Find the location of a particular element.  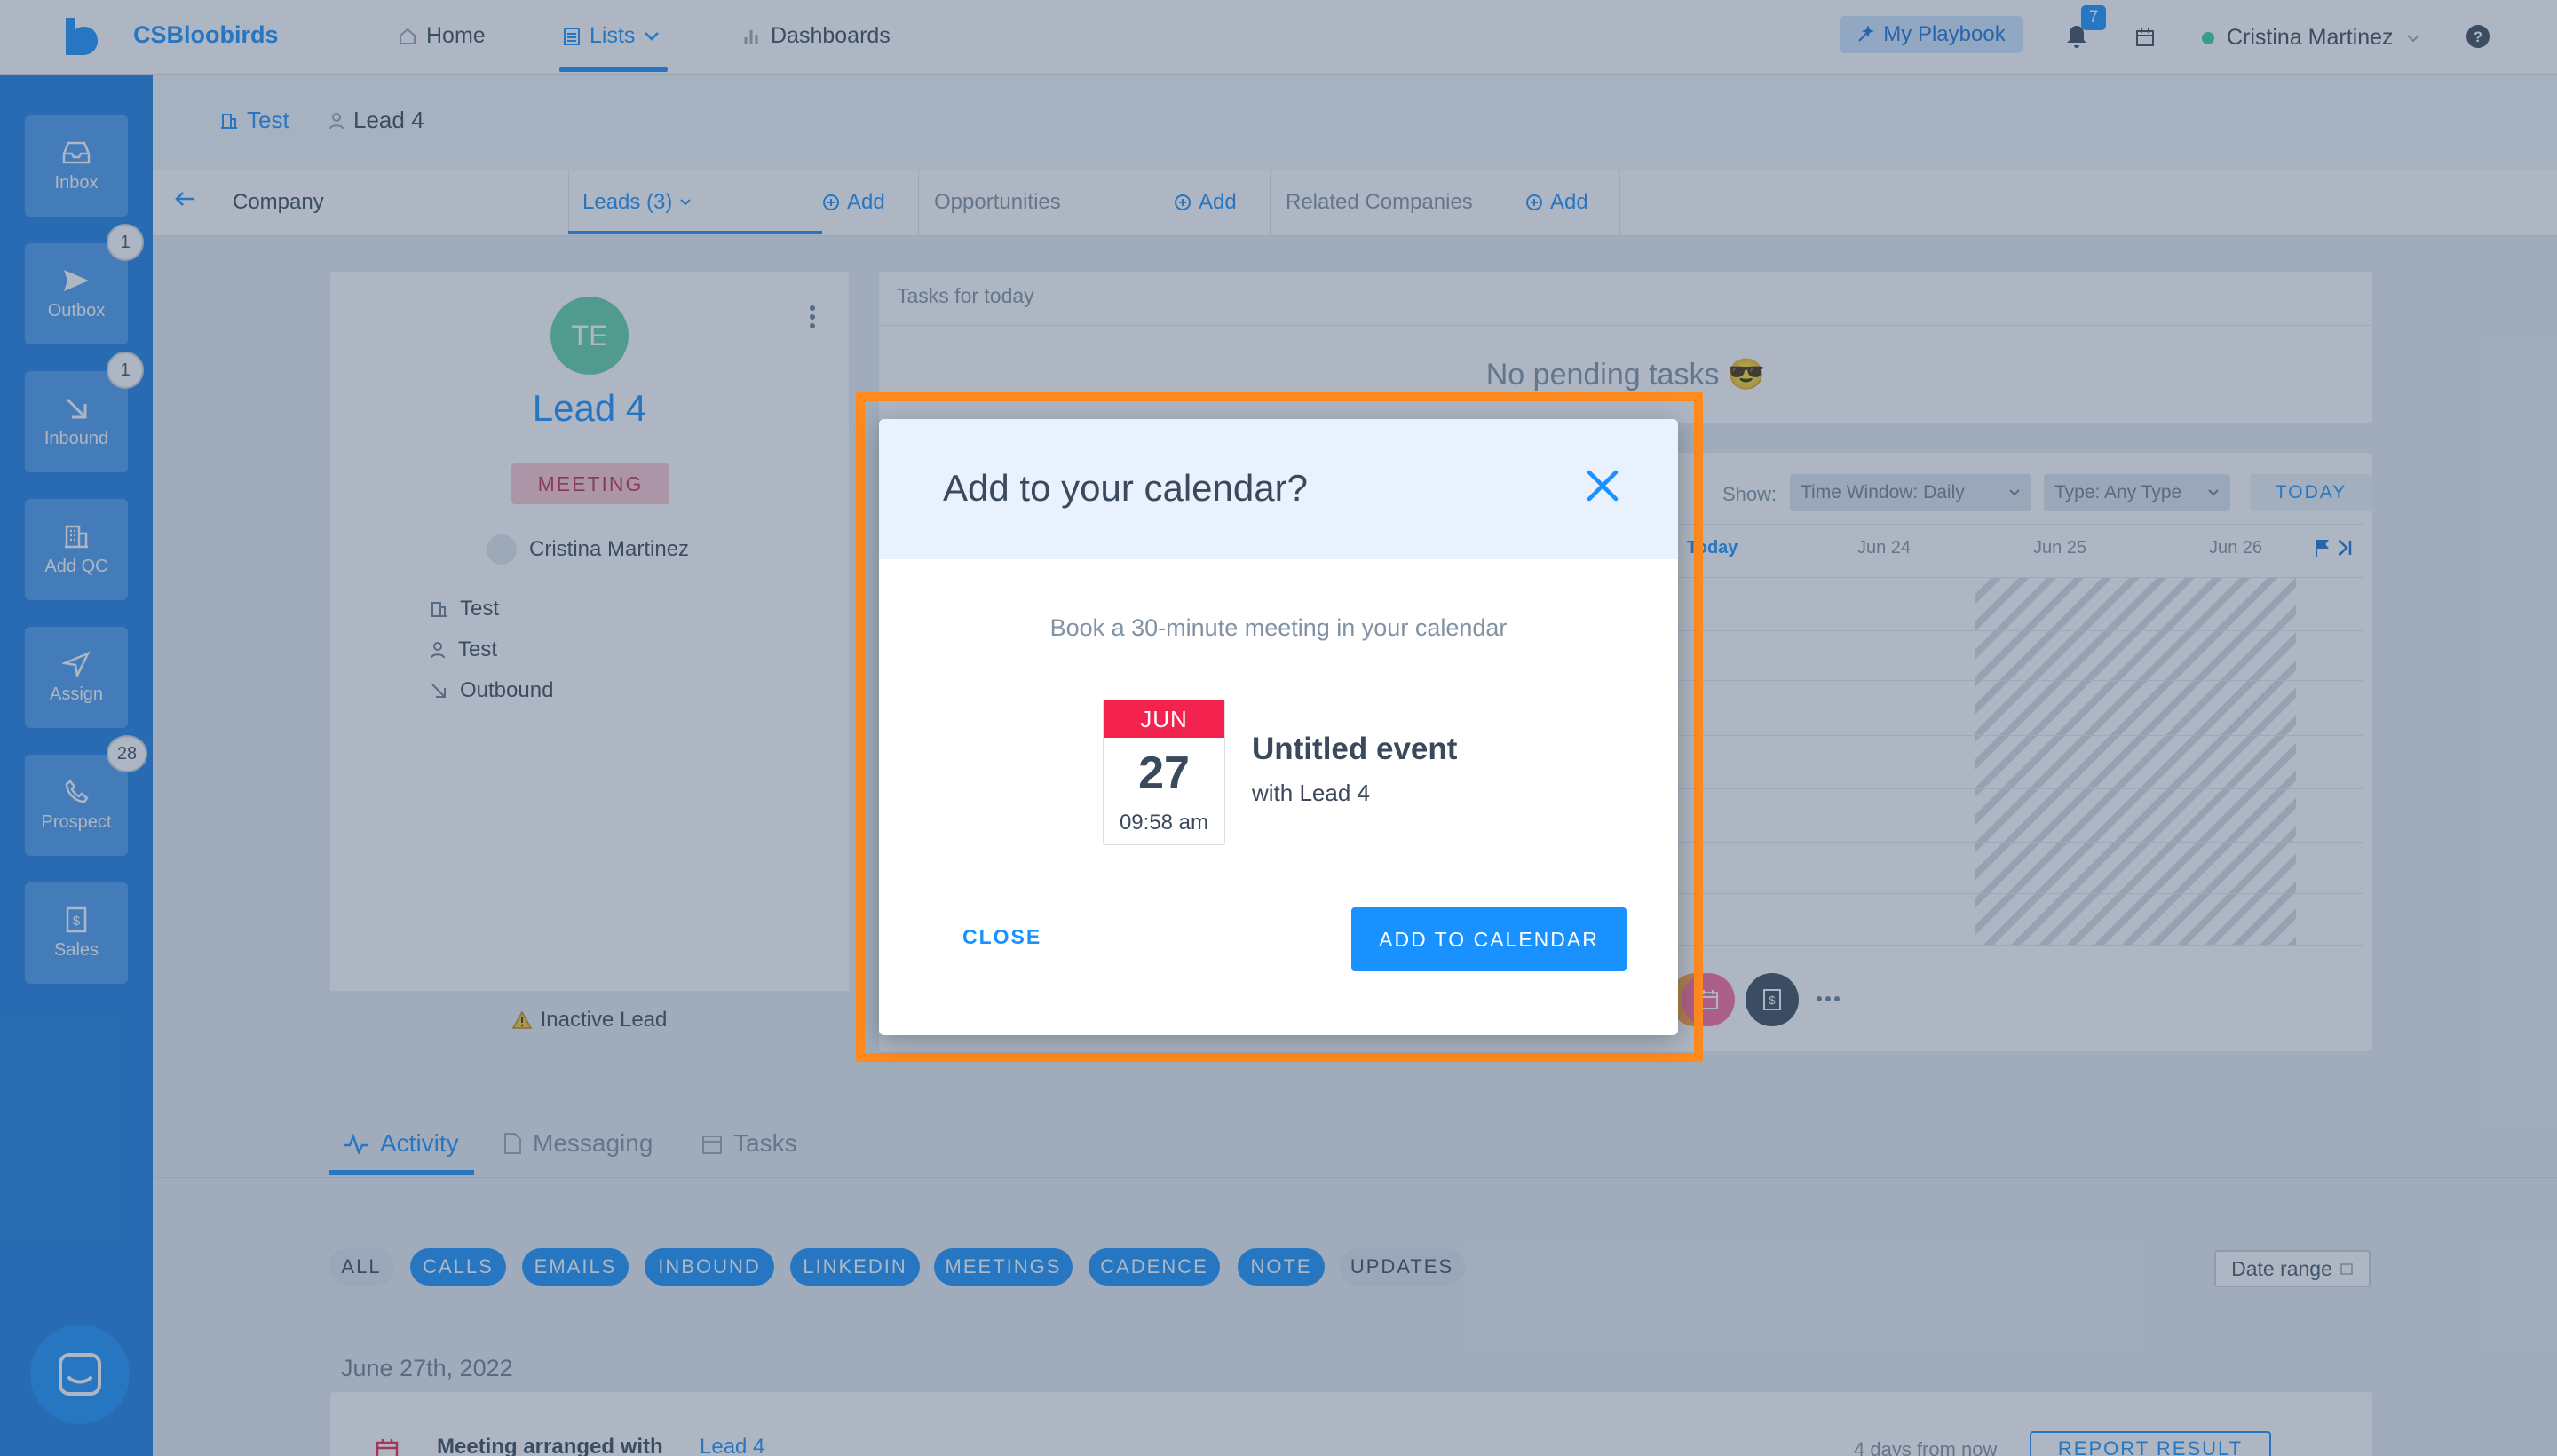

close-button: CLOSE is located at coordinates (1001, 937).